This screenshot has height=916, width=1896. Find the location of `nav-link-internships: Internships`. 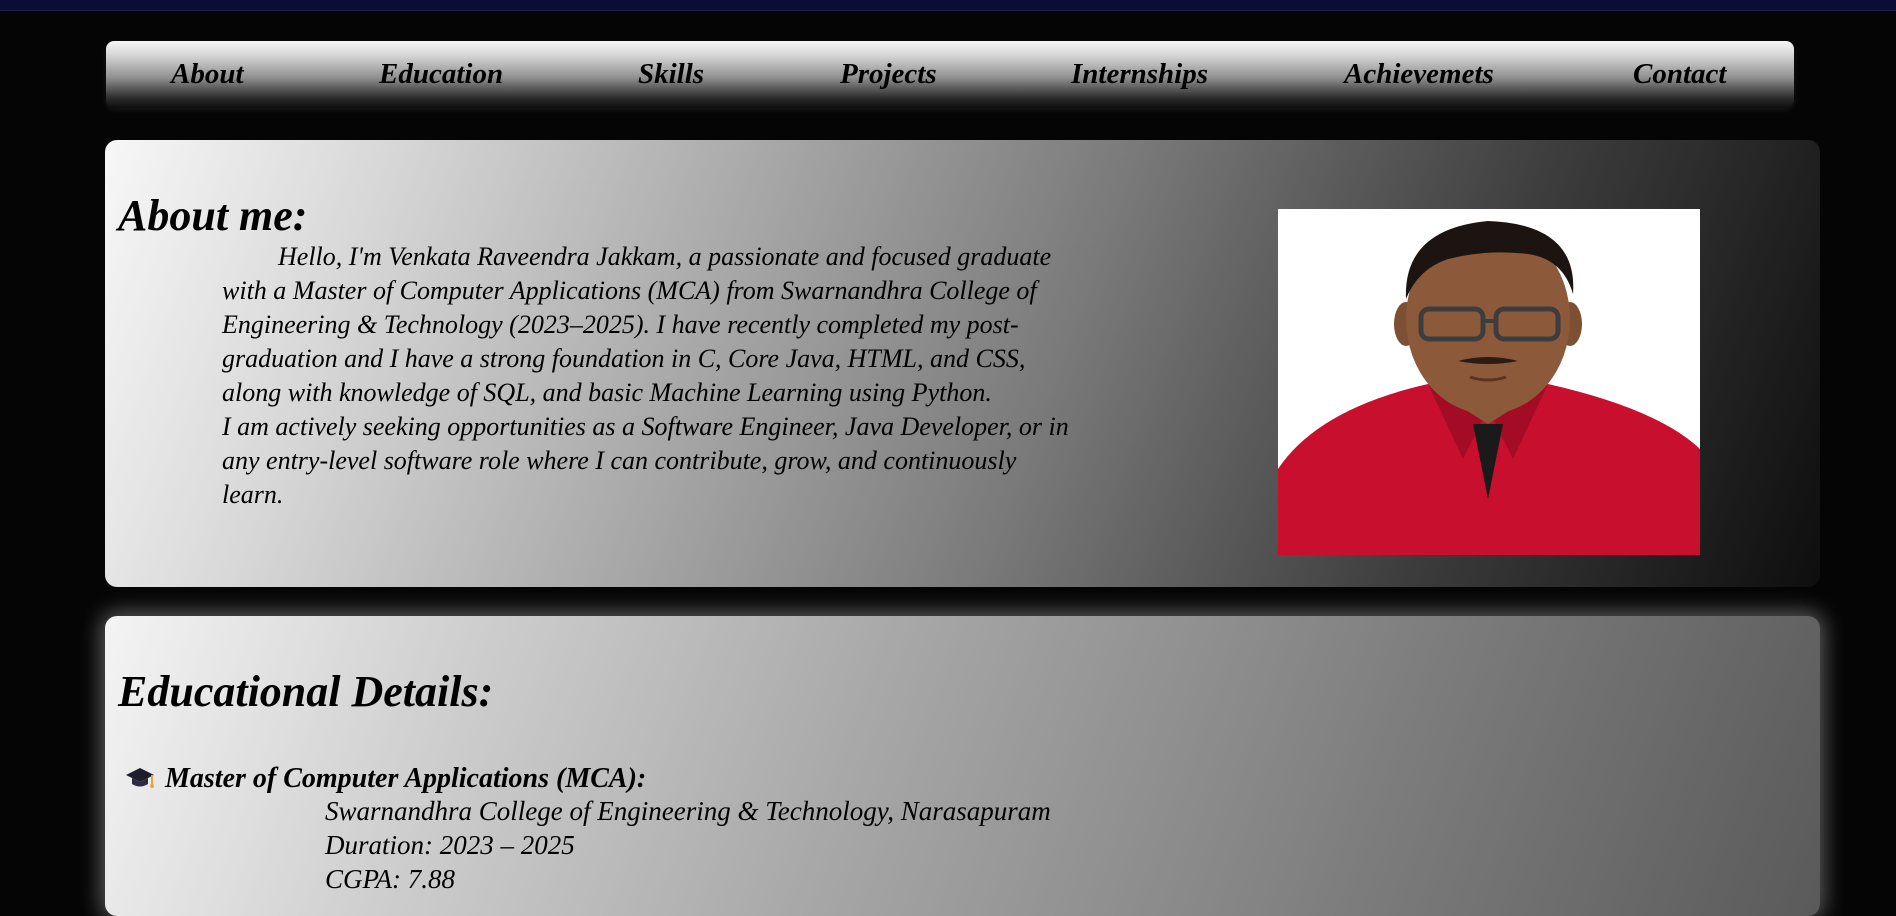

nav-link-internships: Internships is located at coordinates (1139, 74).